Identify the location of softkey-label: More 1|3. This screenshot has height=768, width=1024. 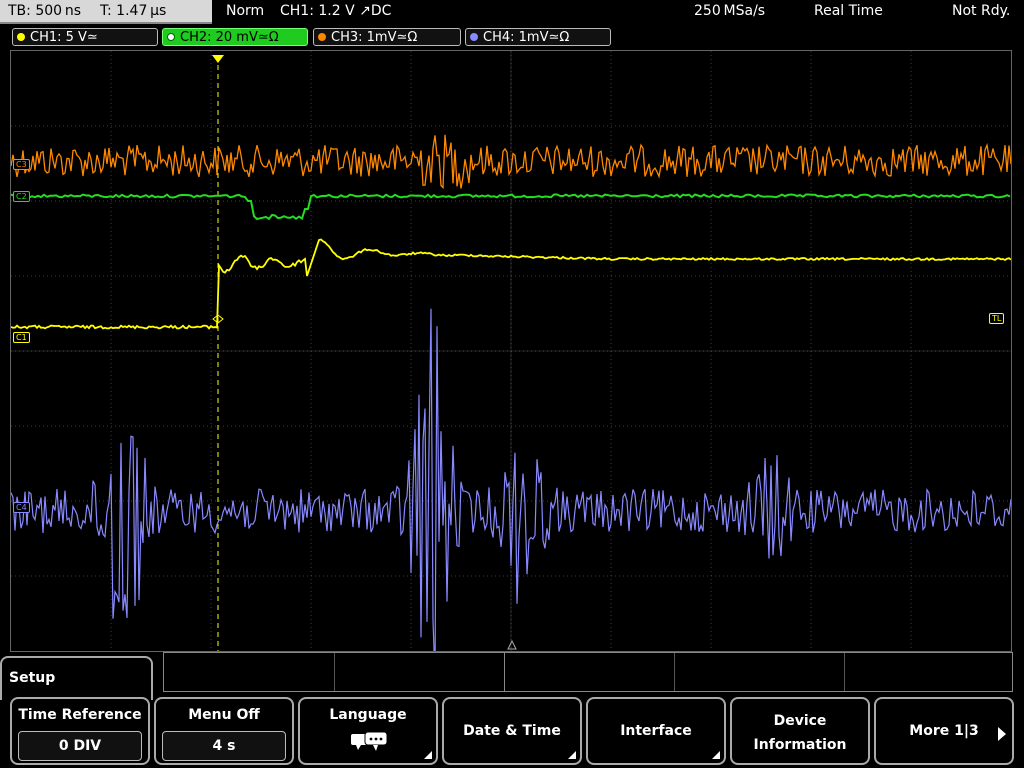
(944, 731).